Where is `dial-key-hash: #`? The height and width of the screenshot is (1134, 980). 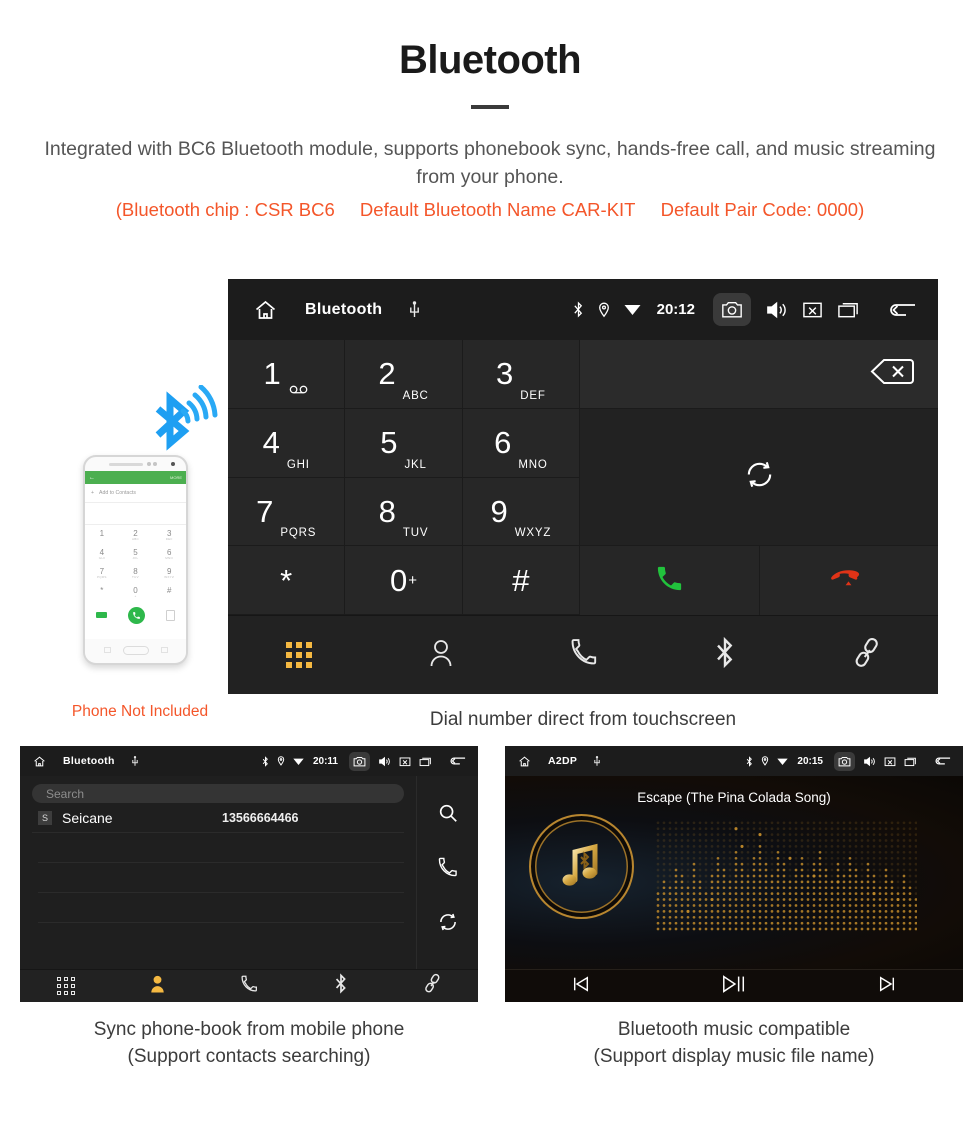 dial-key-hash: # is located at coordinates (521, 580).